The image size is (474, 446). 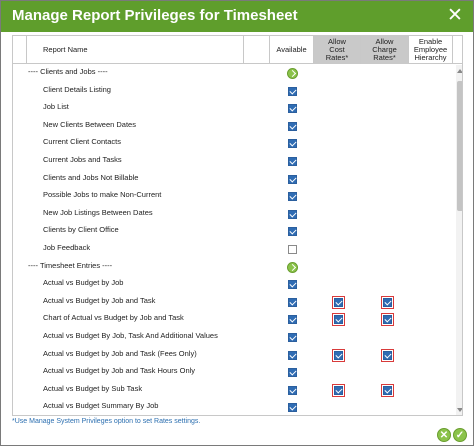 I want to click on scrollbar-thumb, so click(x=459, y=146).